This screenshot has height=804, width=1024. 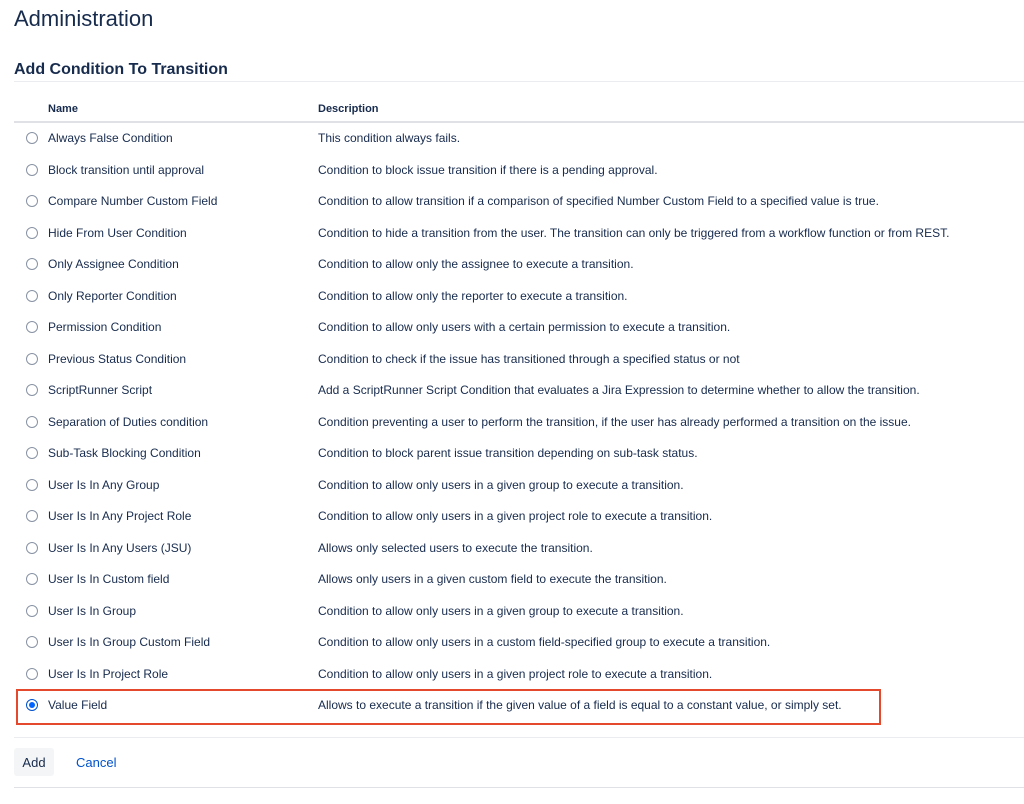 What do you see at coordinates (126, 170) in the screenshot?
I see `condition-name: Block transition until approval` at bounding box center [126, 170].